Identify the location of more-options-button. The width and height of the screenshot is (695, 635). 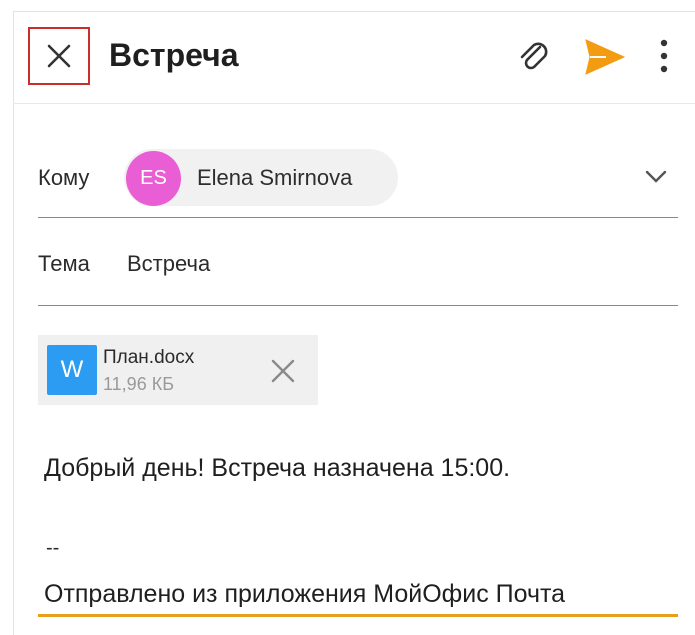
(664, 56).